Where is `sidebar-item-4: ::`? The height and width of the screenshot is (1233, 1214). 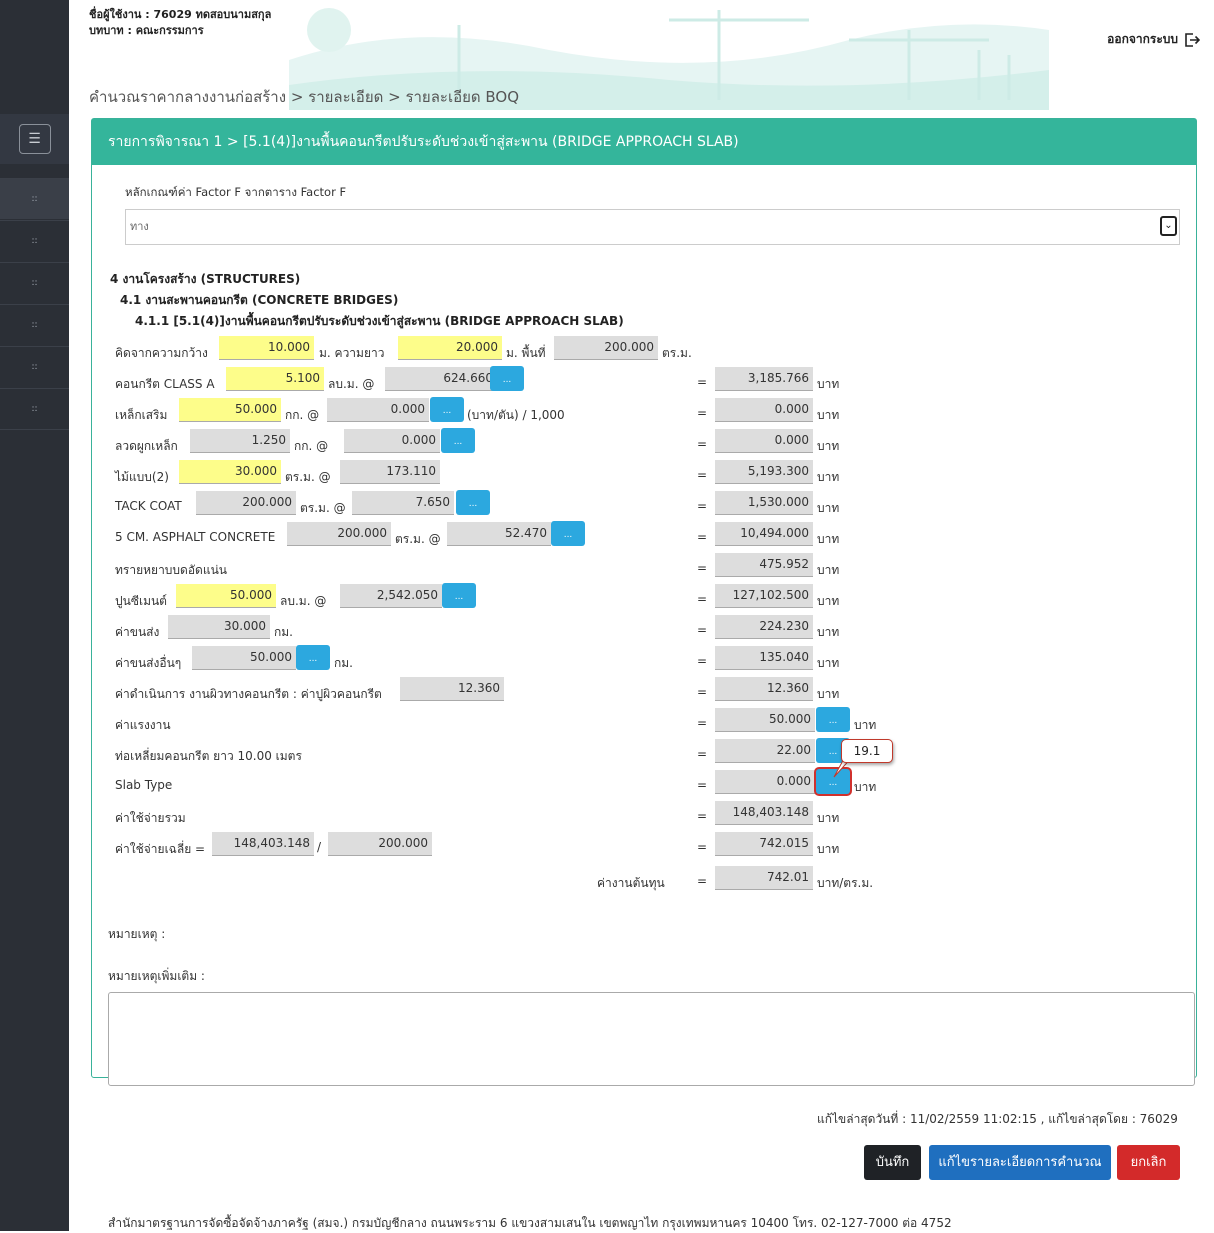
sidebar-item-4: :: is located at coordinates (34, 324).